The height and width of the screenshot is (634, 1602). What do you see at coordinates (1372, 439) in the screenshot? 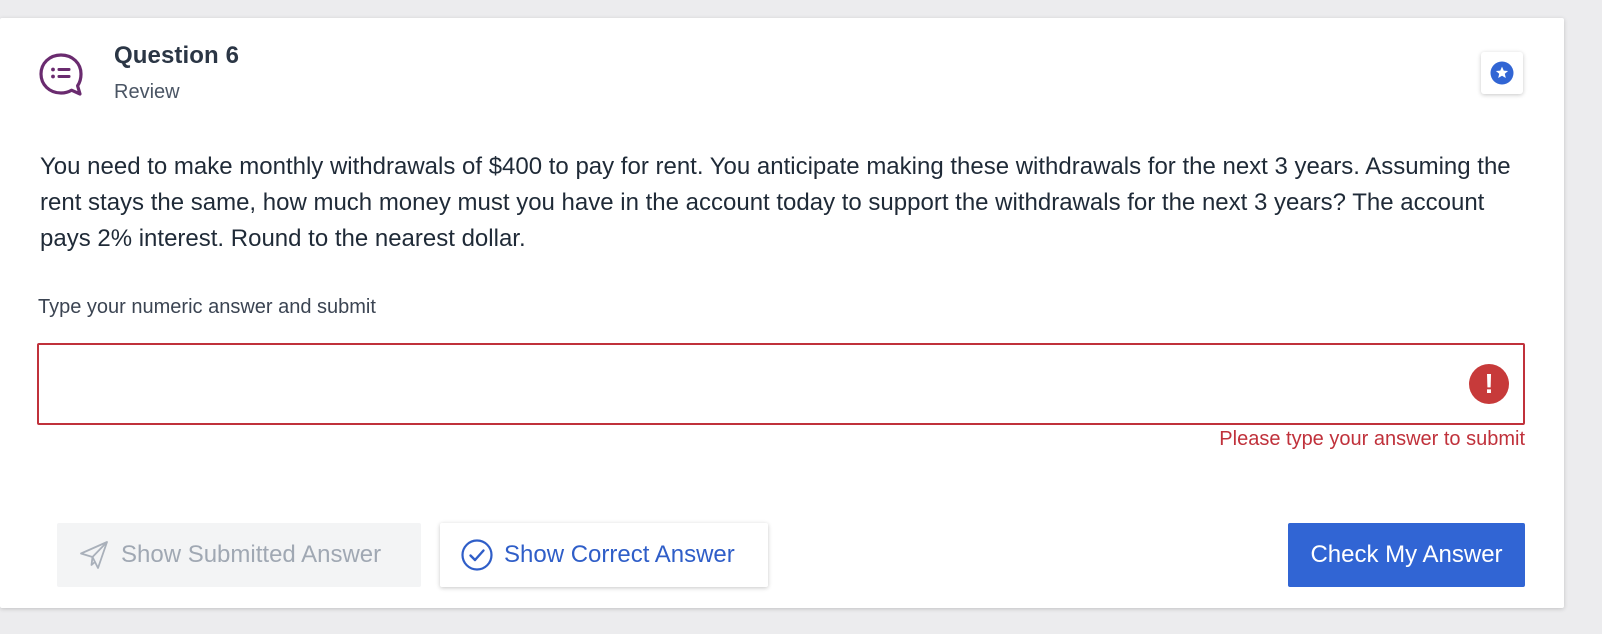
I see `error-message: Please type your answer to submit` at bounding box center [1372, 439].